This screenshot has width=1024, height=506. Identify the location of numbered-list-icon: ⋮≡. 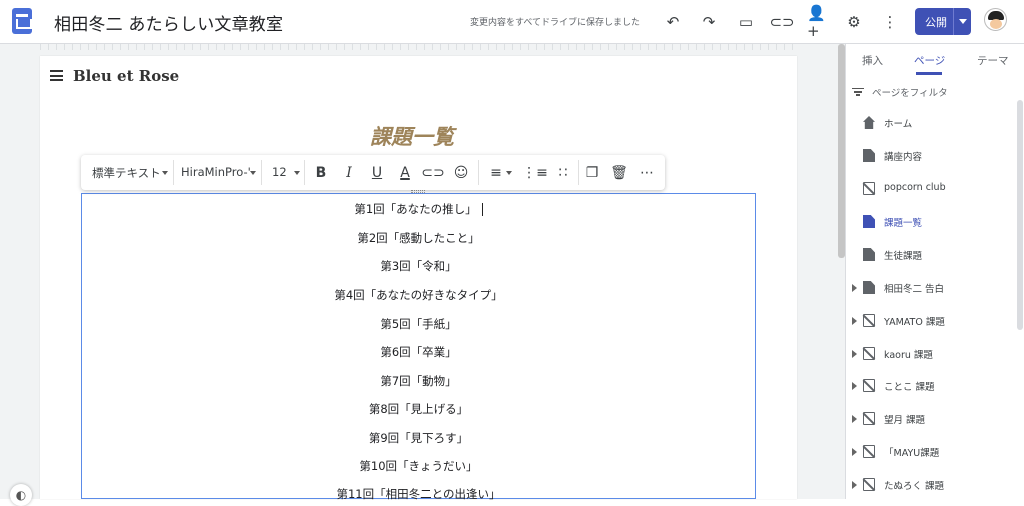
(535, 173).